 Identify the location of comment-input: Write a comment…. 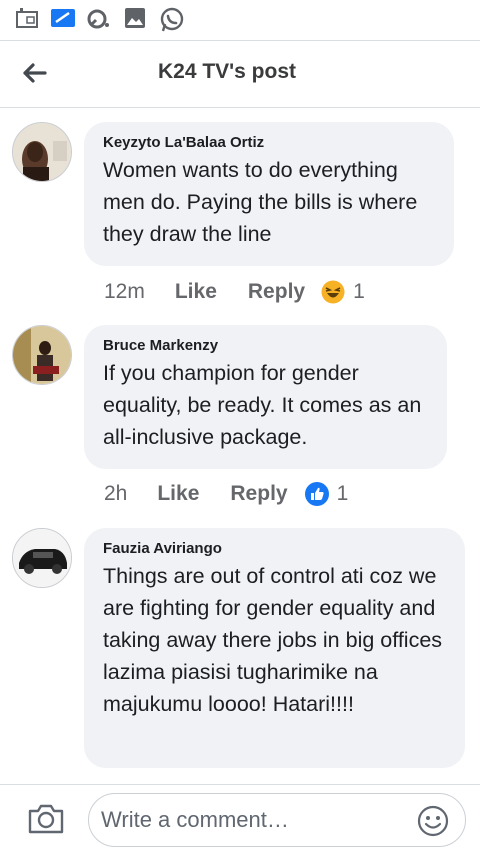
(277, 820).